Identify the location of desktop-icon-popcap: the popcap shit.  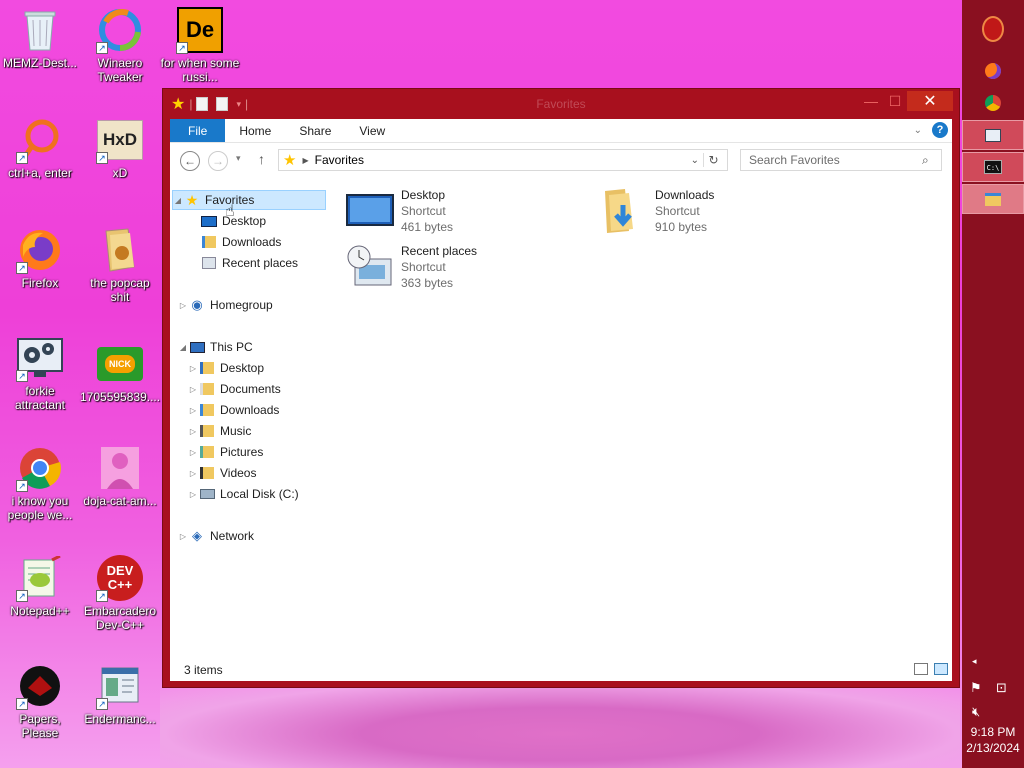
(120, 265).